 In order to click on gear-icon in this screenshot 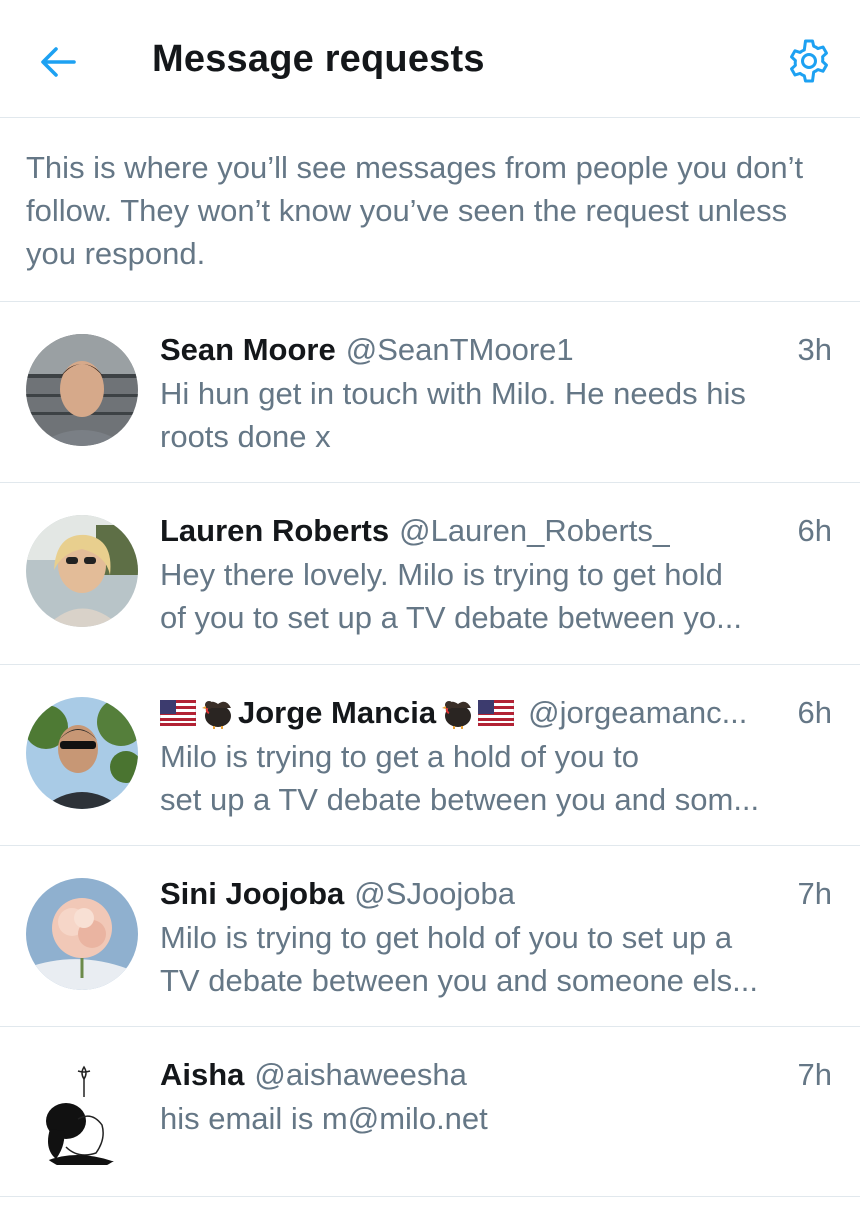, I will do `click(809, 61)`.